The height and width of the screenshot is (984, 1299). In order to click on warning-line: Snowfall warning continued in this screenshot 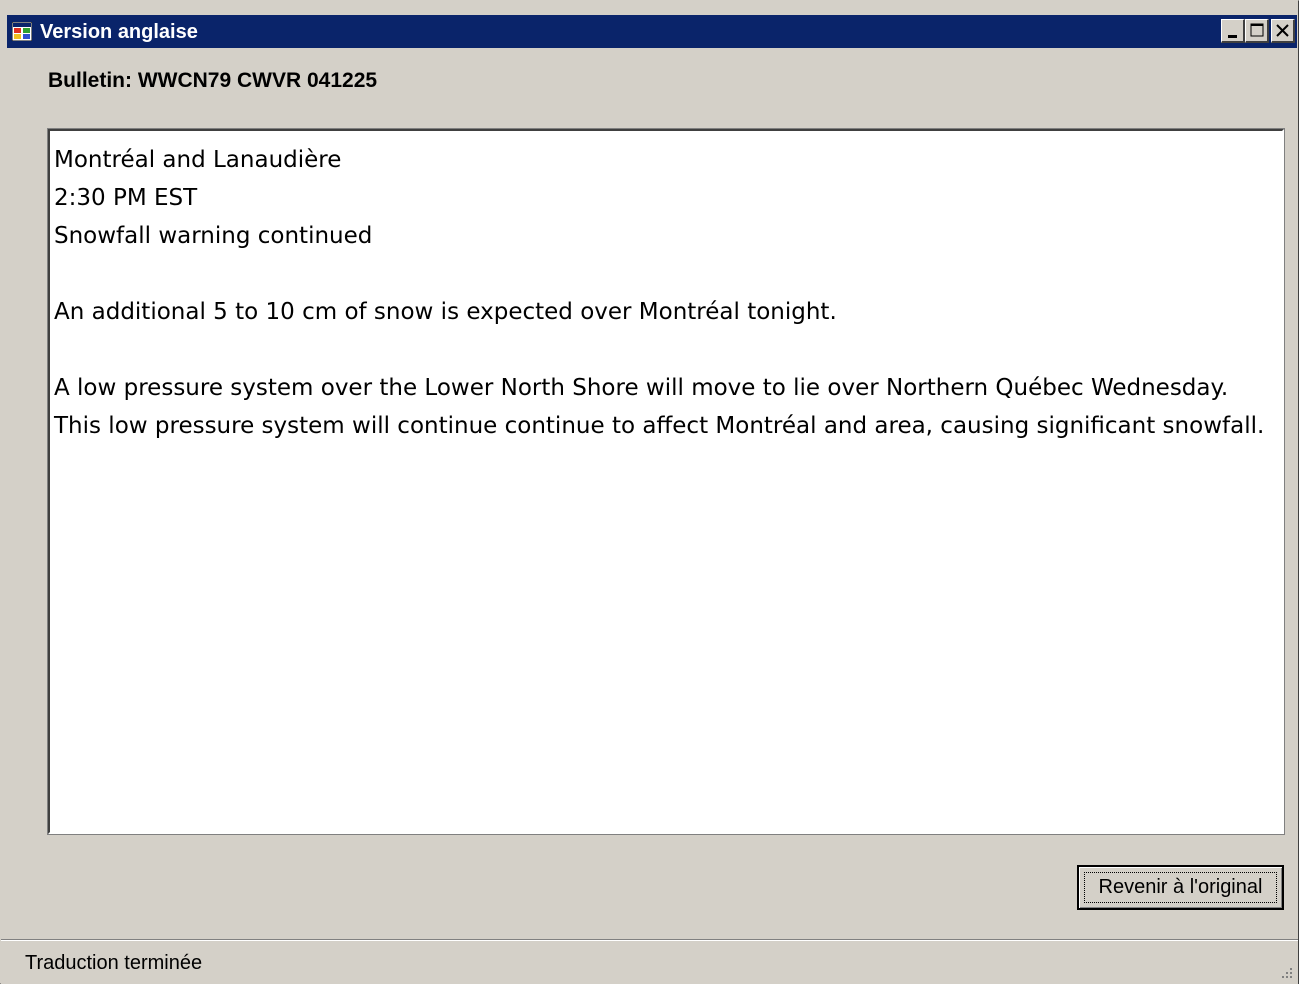, I will do `click(213, 236)`.